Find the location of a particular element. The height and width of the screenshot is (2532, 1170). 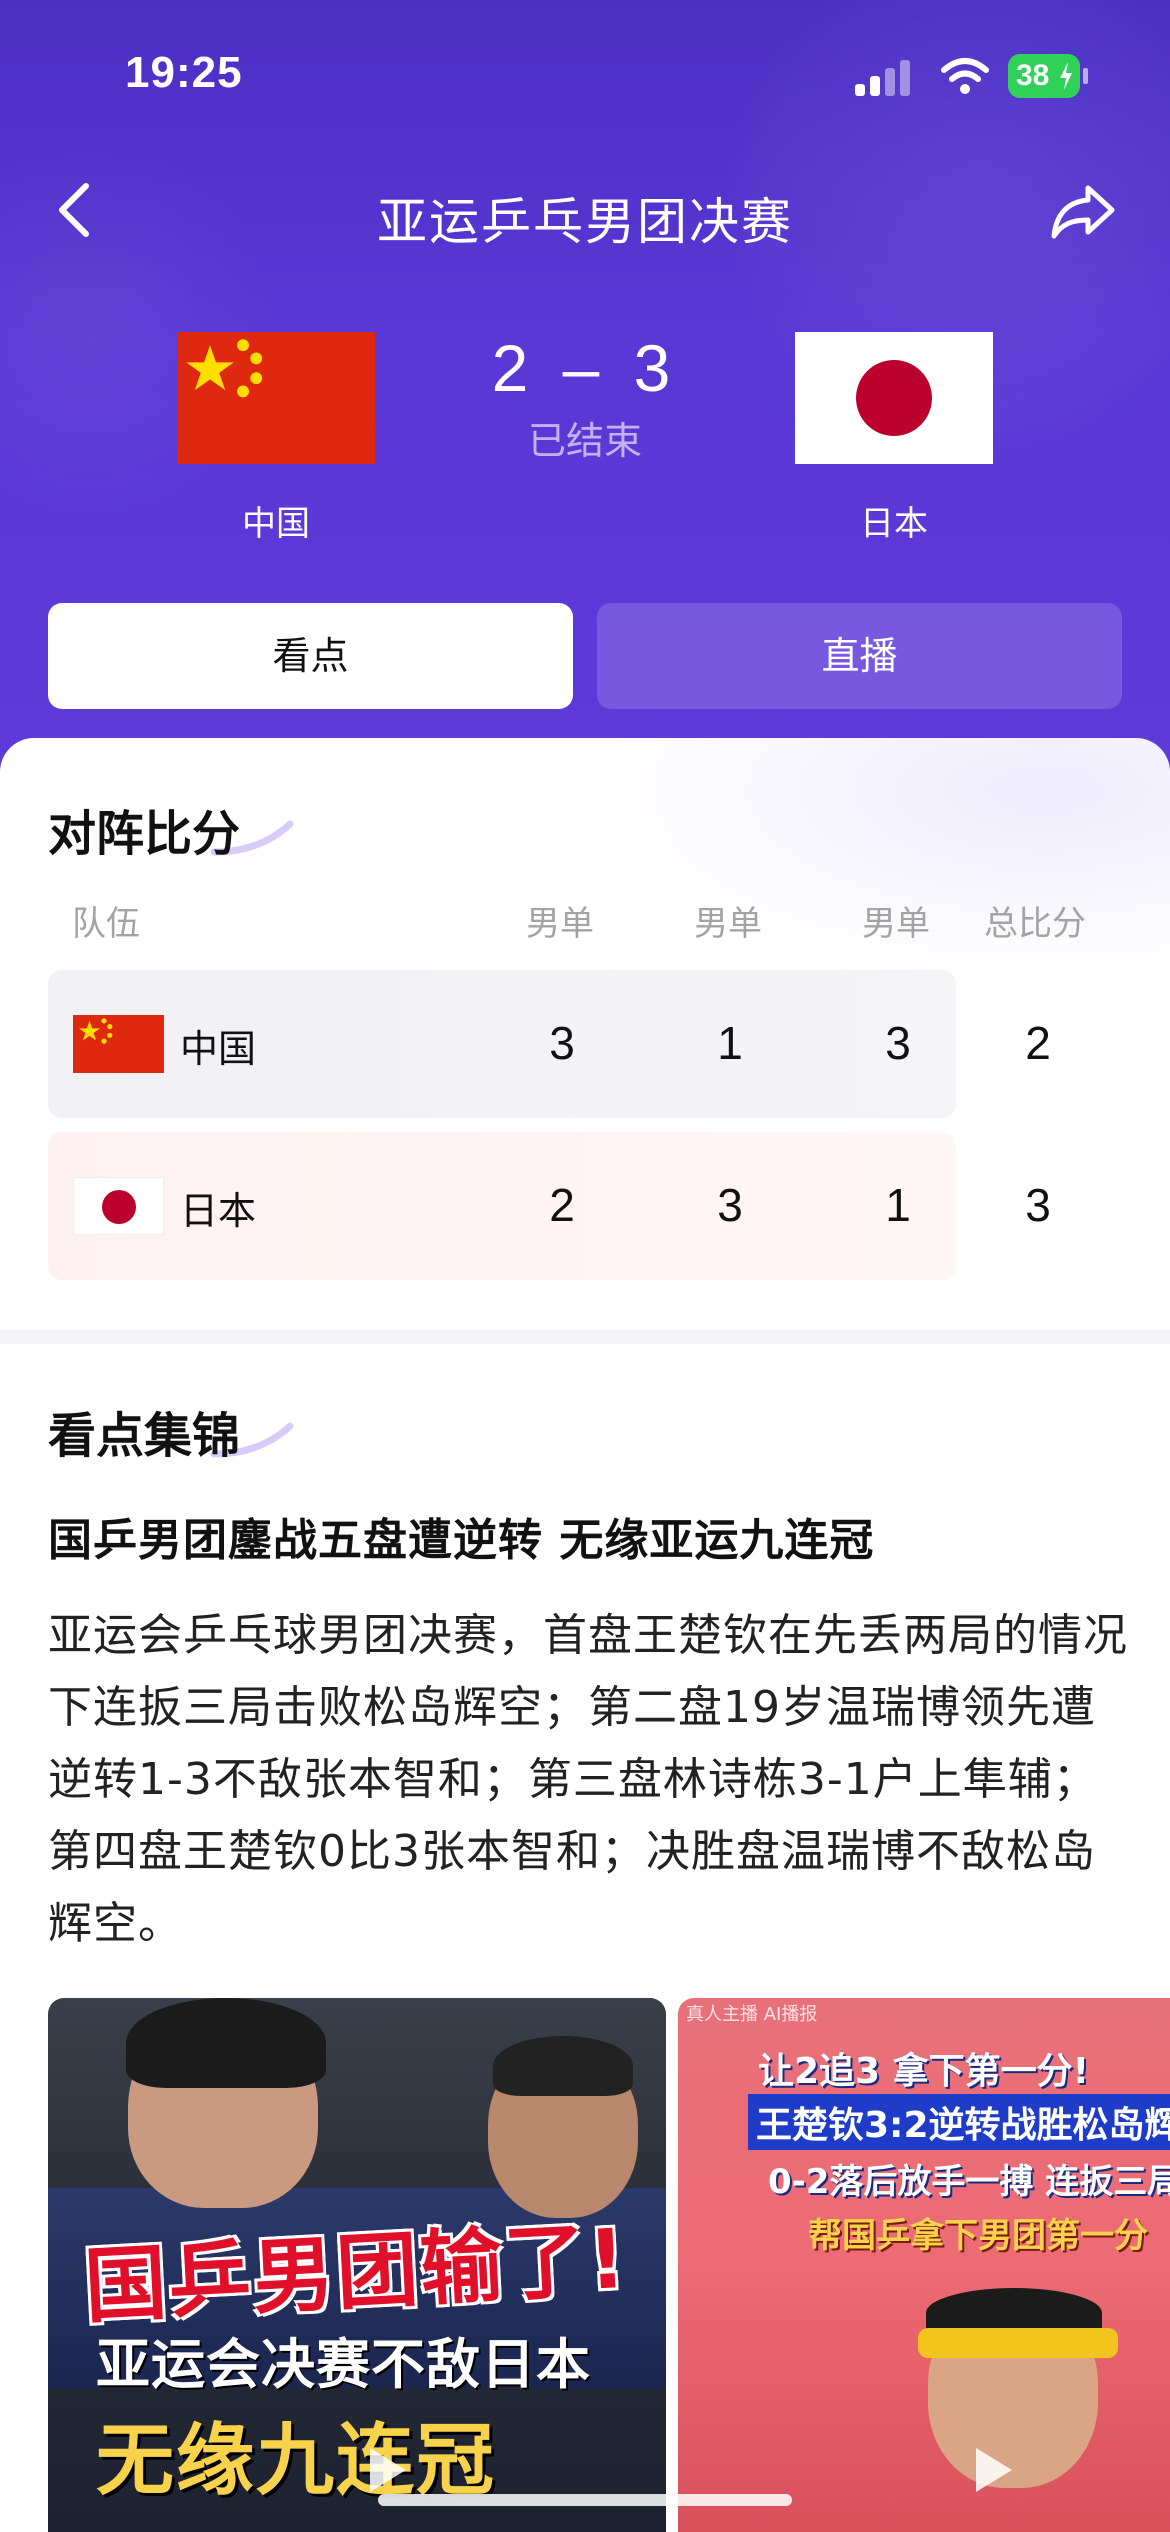

column-header-singles-1: 男单 is located at coordinates (560, 924).